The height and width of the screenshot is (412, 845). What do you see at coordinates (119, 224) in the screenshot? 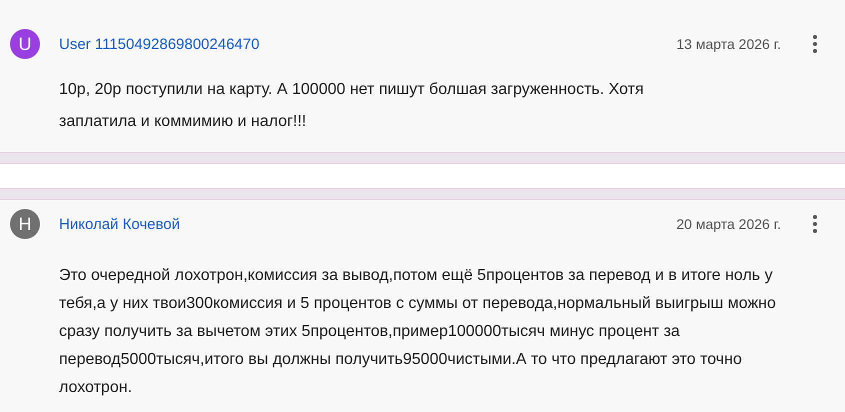
I see `author-link: Николай Кочевой` at bounding box center [119, 224].